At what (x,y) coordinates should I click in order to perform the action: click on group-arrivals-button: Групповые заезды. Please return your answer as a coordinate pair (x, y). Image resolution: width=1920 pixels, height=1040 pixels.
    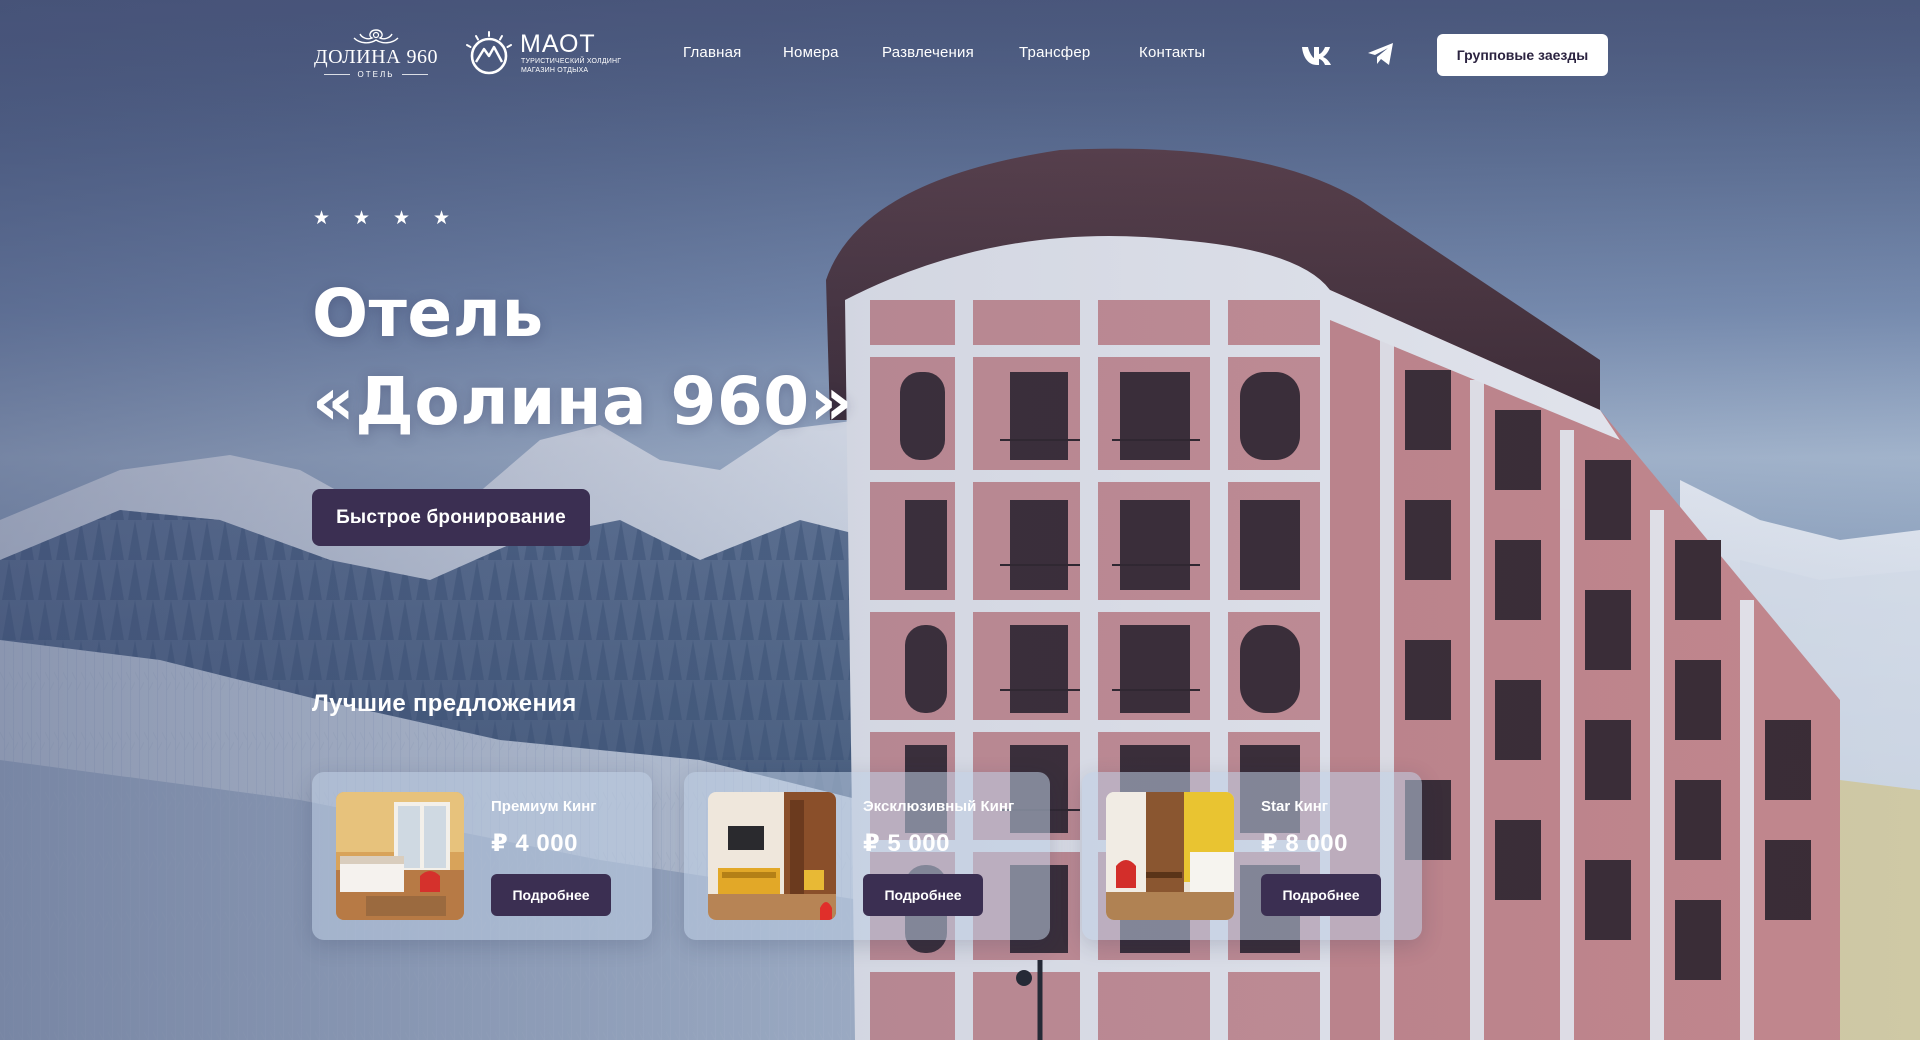
    Looking at the image, I should click on (1522, 55).